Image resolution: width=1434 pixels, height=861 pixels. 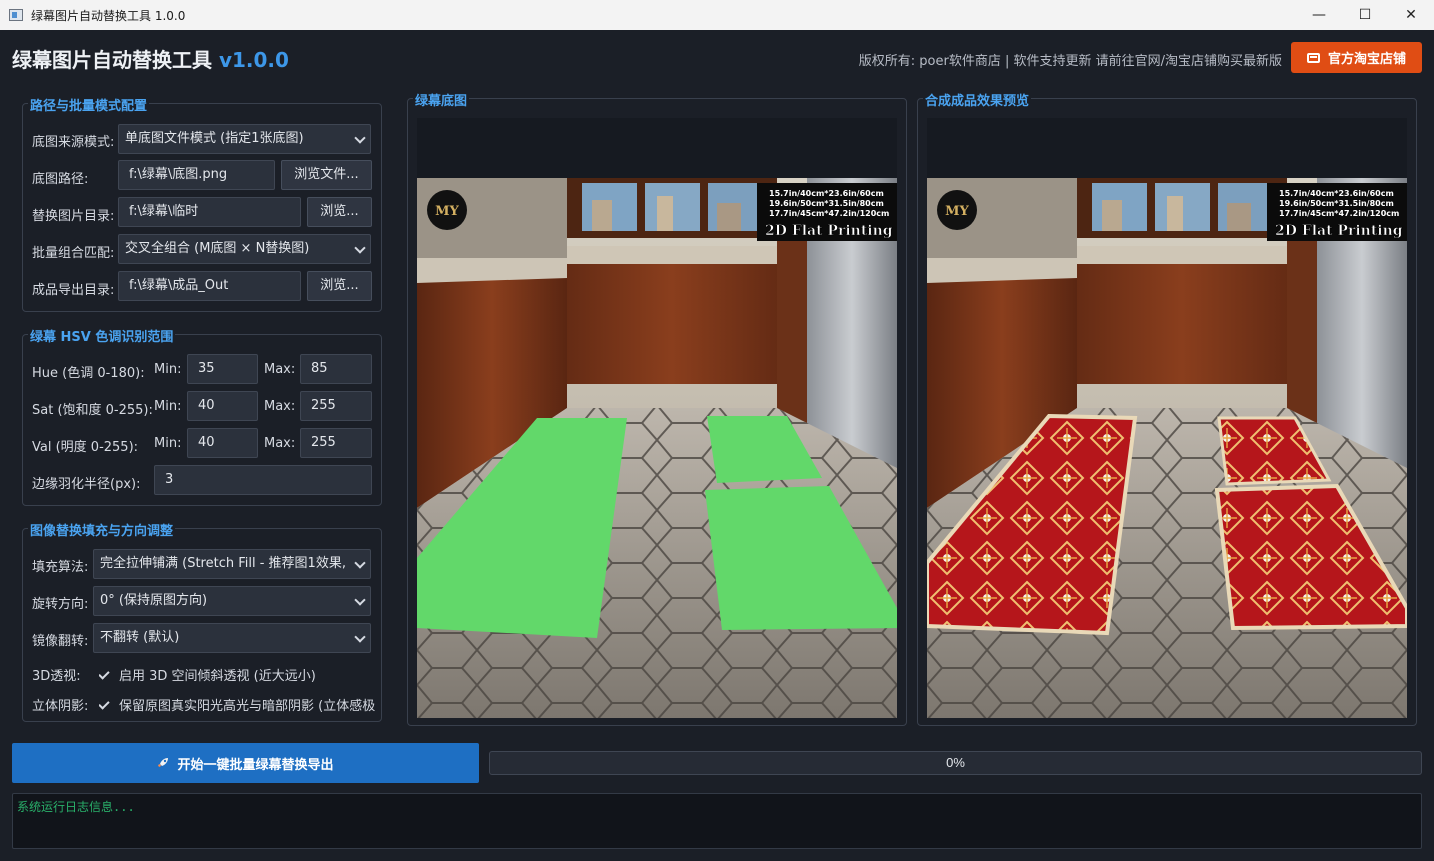 What do you see at coordinates (209, 212) in the screenshot?
I see `replace-dir-input: f:\绿幕\临时` at bounding box center [209, 212].